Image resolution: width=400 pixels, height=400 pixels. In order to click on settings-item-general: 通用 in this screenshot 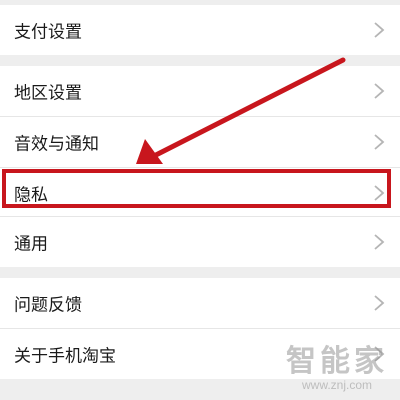, I will do `click(200, 242)`.